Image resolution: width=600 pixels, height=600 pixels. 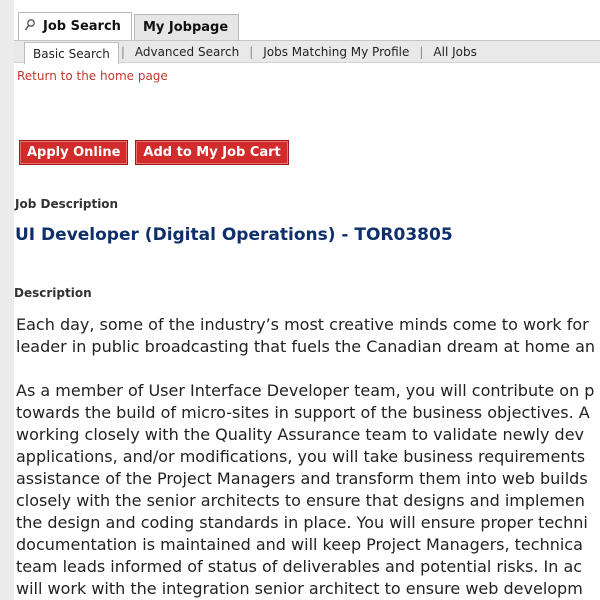 What do you see at coordinates (187, 52) in the screenshot?
I see `subnav-advanced-search: Advanced Search` at bounding box center [187, 52].